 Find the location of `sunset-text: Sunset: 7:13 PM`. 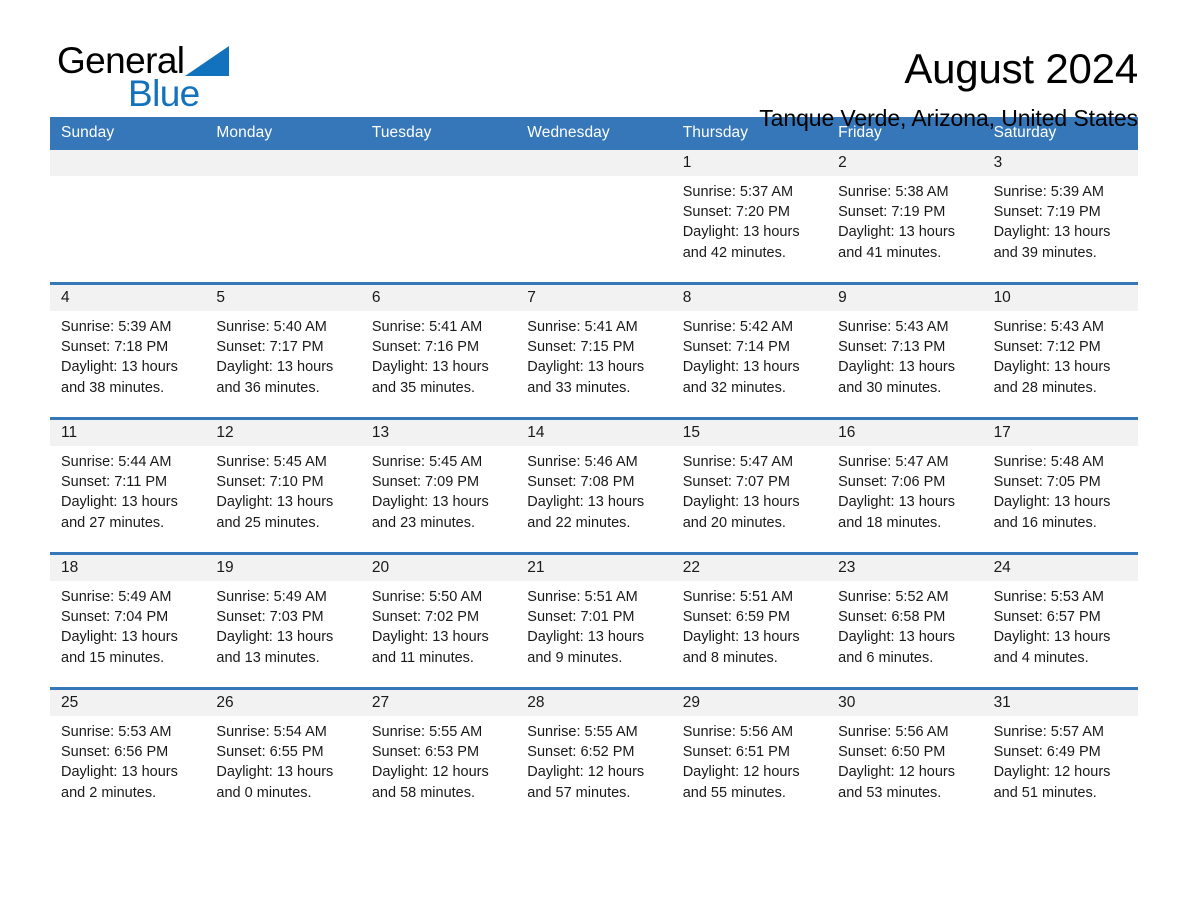

sunset-text: Sunset: 7:13 PM is located at coordinates (892, 347).